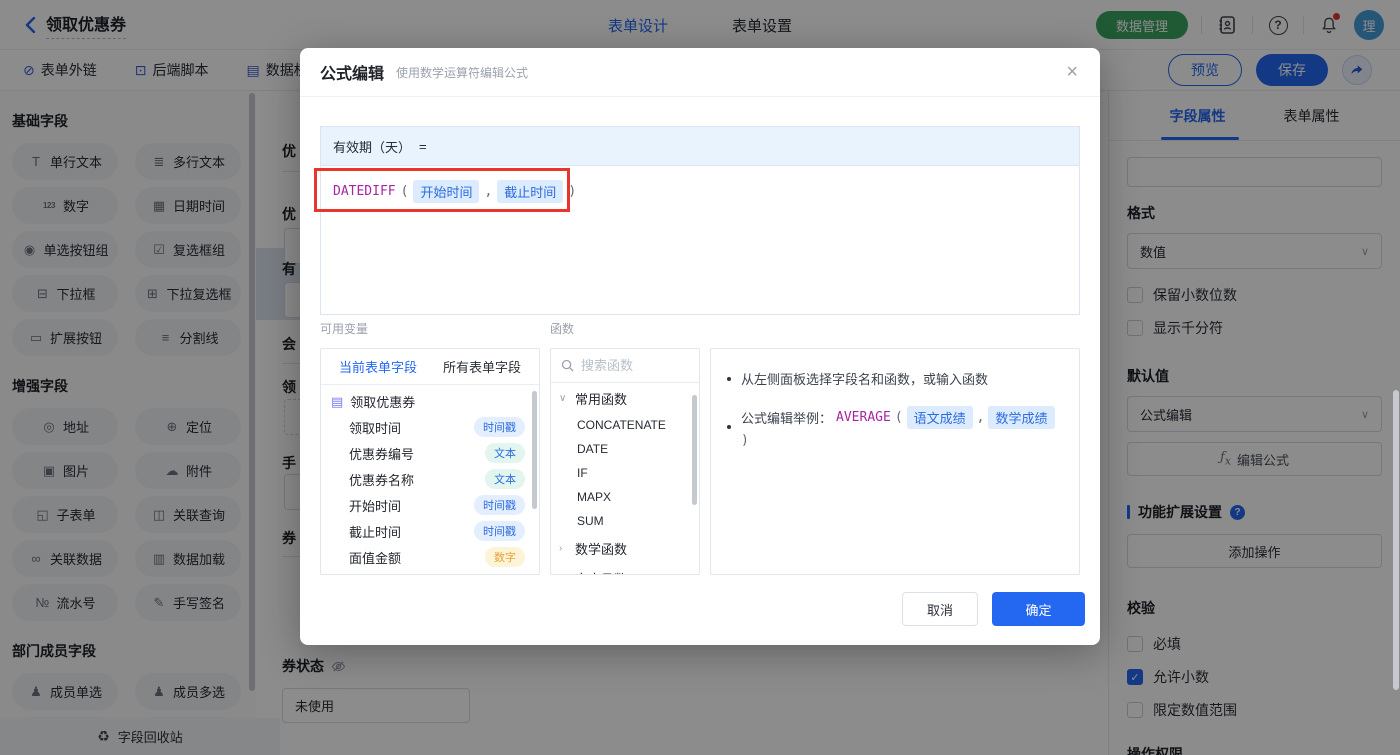 Image resolution: width=1400 pixels, height=755 pixels. What do you see at coordinates (863, 417) in the screenshot?
I see `example-function-name: AVERAGE` at bounding box center [863, 417].